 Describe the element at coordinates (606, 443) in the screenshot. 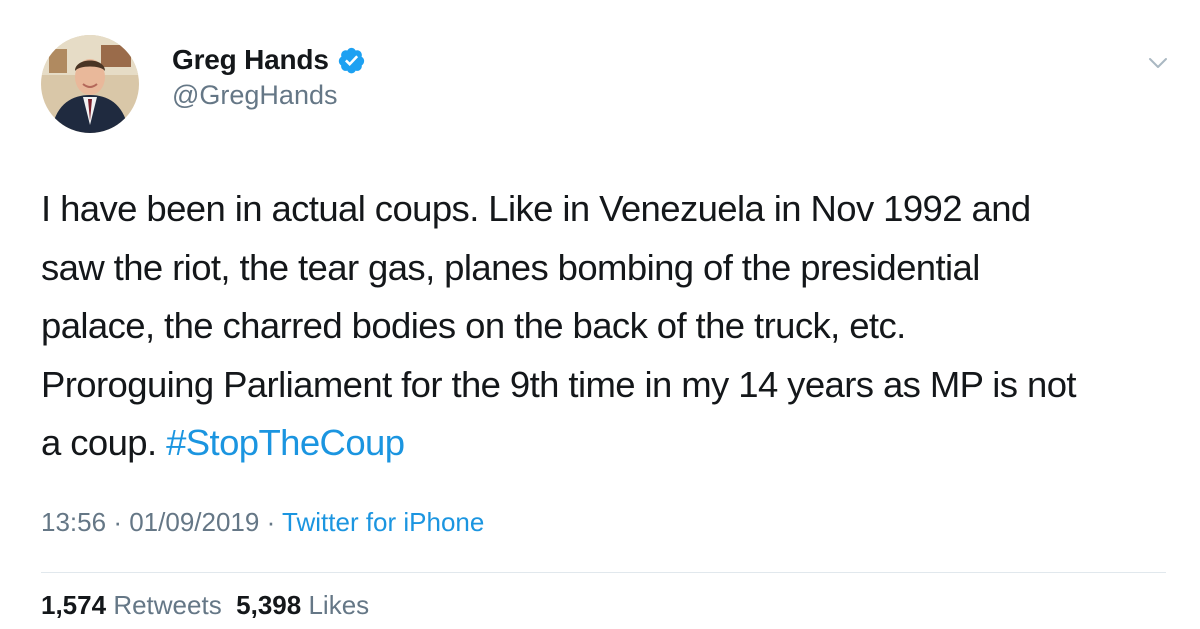

I see `tweet-text-line: a coup. #StopTheCoup` at that location.